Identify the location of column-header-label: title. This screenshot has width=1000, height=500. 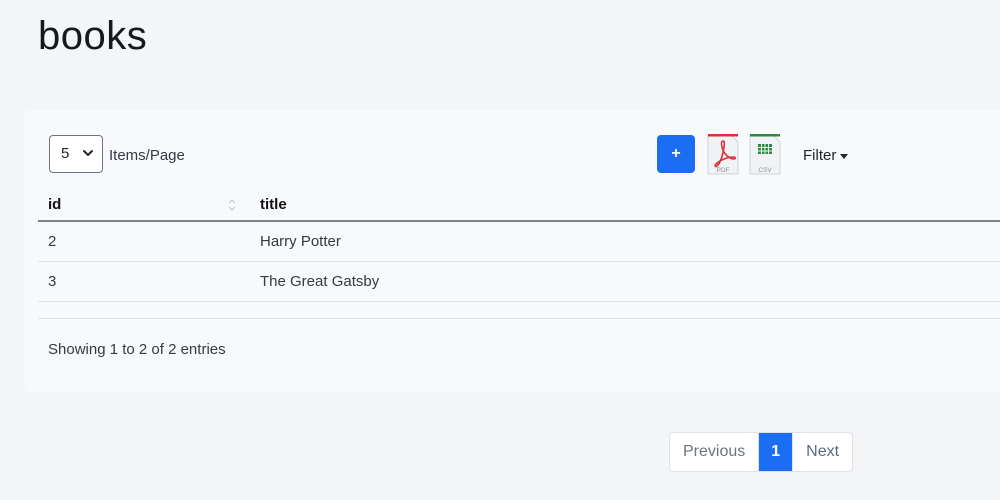
(273, 204).